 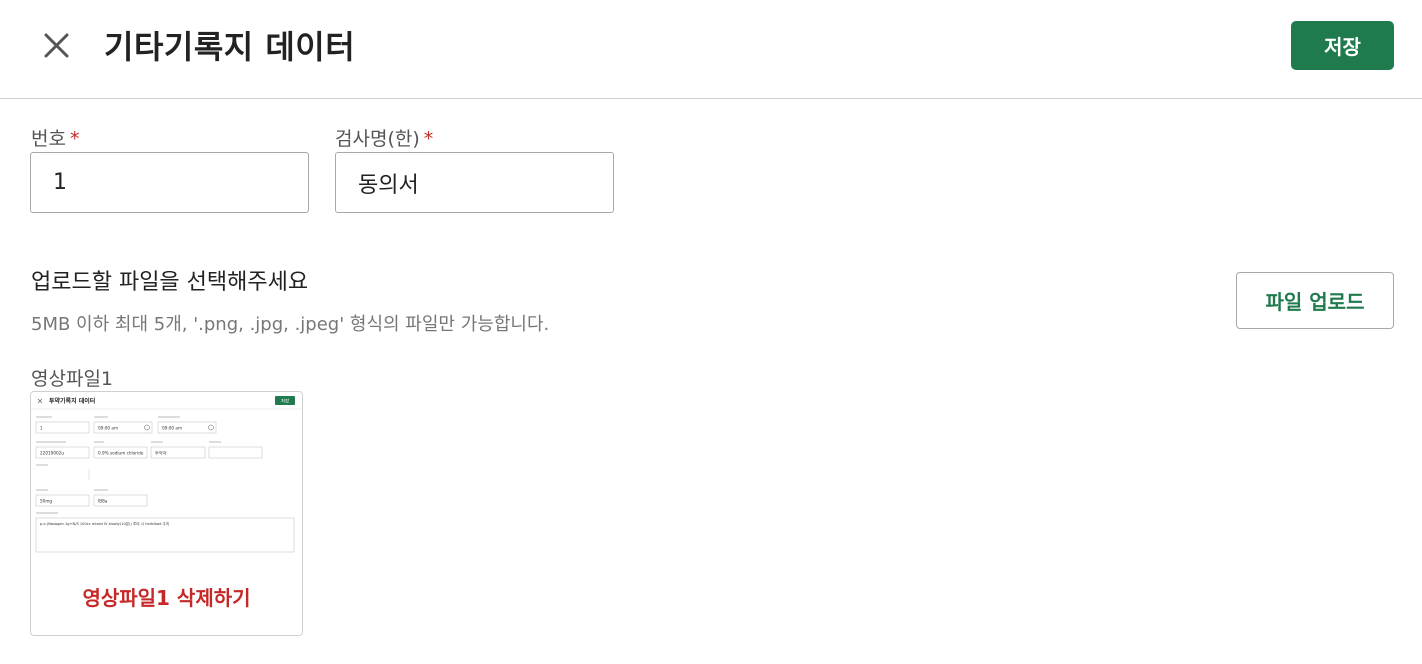 I want to click on exam-name-label-text: 검사명(한), so click(x=377, y=139).